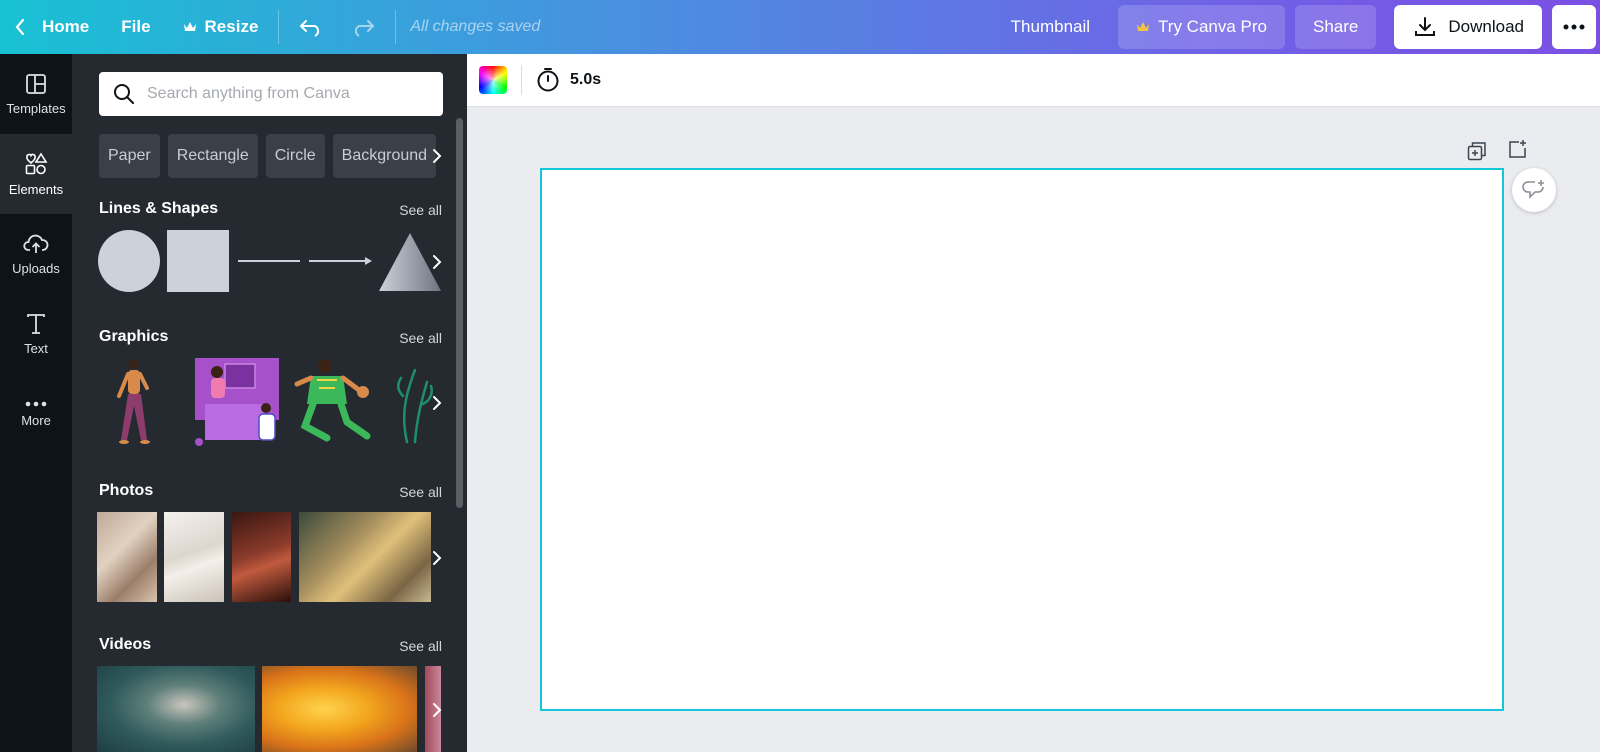 This screenshot has height=752, width=1600. Describe the element at coordinates (1425, 26) in the screenshot. I see `download-icon` at that location.